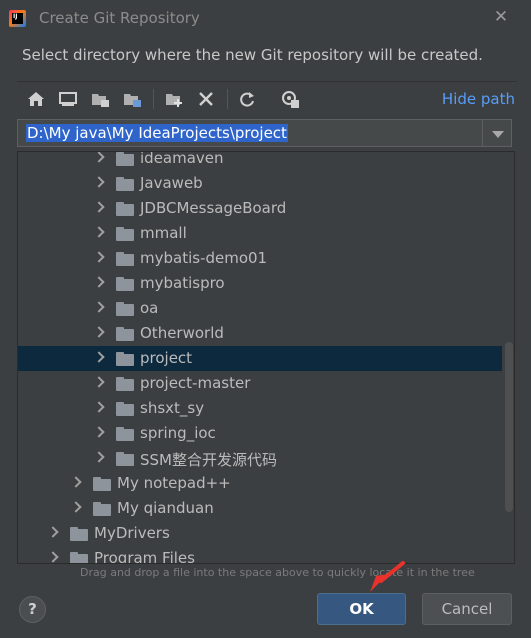 Image resolution: width=531 pixels, height=638 pixels. Describe the element at coordinates (206, 99) in the screenshot. I see `delete-icon` at that location.